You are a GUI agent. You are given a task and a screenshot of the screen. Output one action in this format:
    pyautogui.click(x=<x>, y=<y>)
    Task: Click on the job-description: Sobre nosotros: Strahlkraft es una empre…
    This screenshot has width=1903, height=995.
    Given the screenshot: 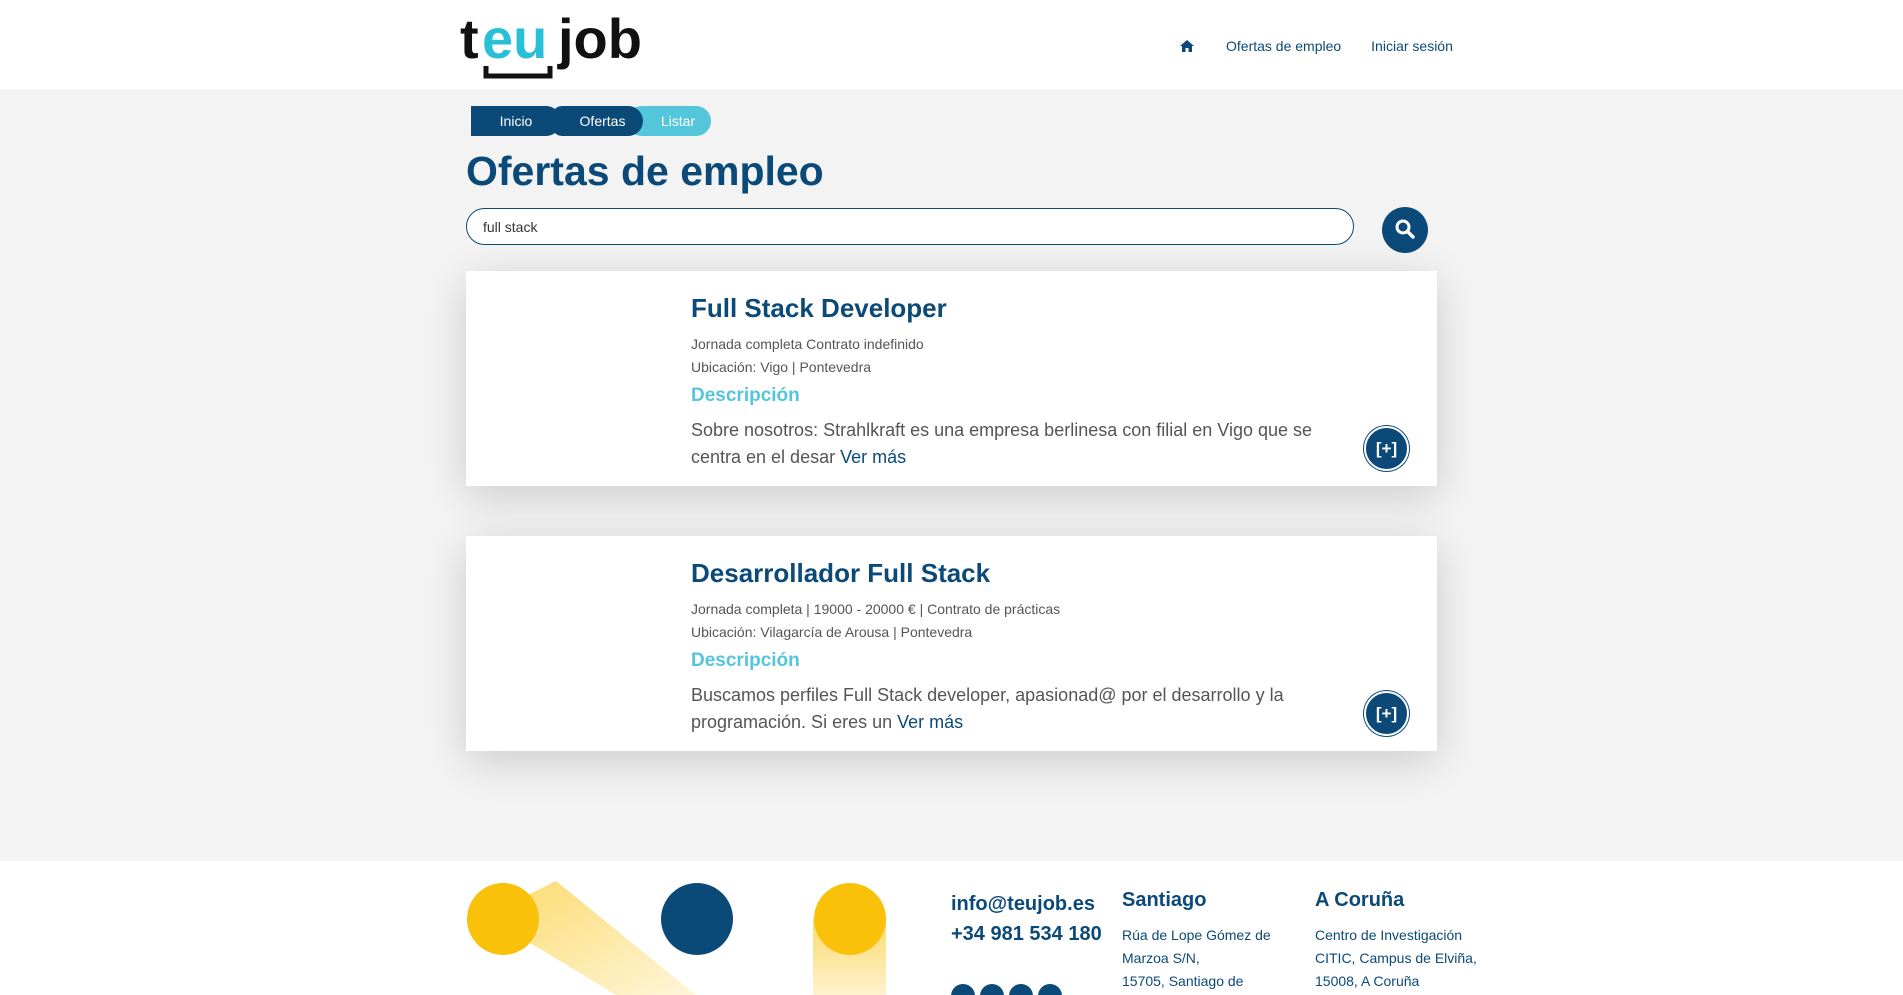 What is the action you would take?
    pyautogui.click(x=1011, y=444)
    